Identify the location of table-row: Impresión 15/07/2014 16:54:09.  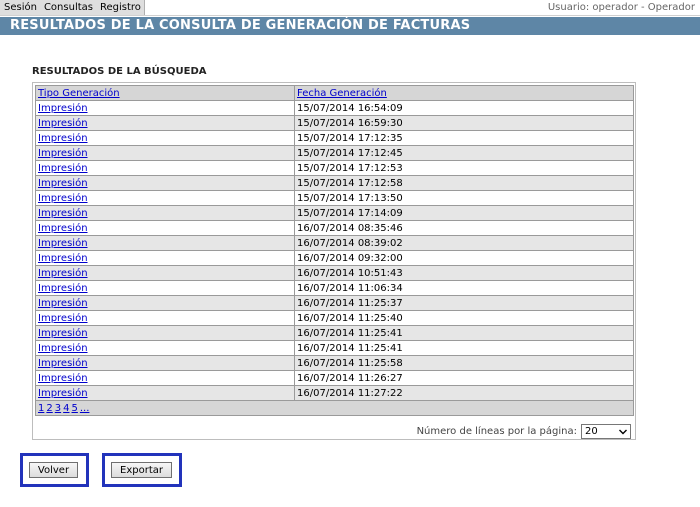
(334, 108).